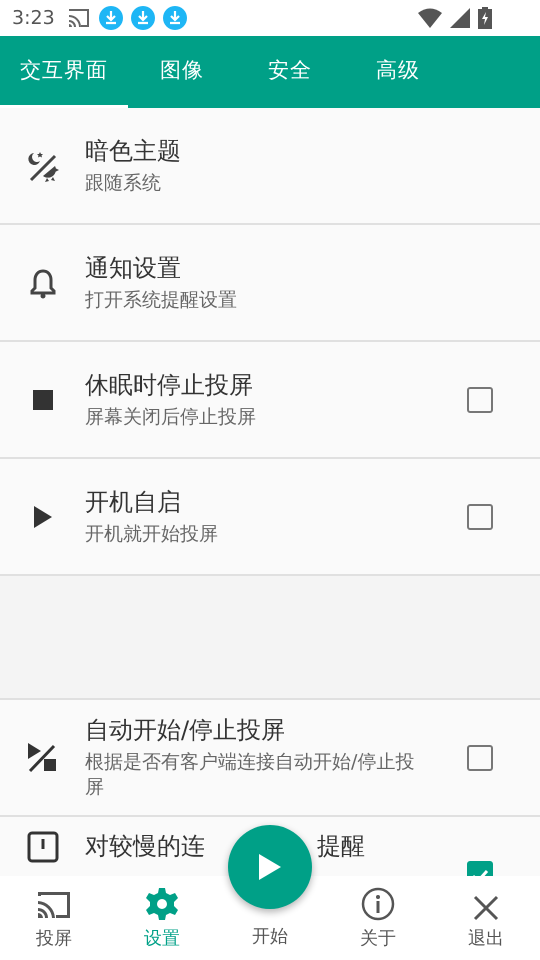 The height and width of the screenshot is (960, 540). Describe the element at coordinates (161, 300) in the screenshot. I see `setting-subtitle: 打开系统提醒设置` at that location.